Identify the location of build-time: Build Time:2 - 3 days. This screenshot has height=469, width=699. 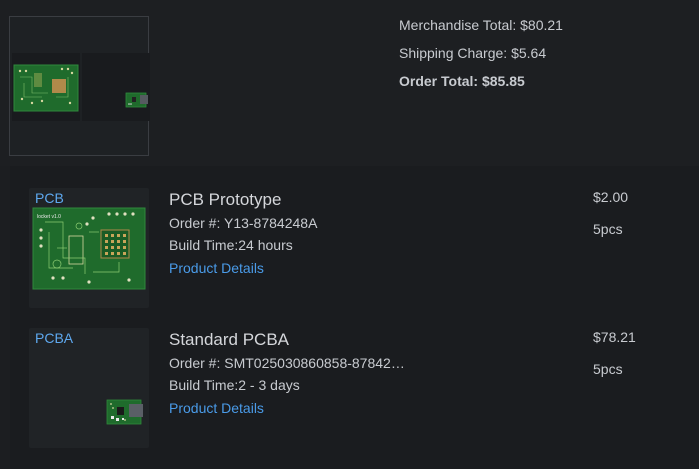
(234, 385).